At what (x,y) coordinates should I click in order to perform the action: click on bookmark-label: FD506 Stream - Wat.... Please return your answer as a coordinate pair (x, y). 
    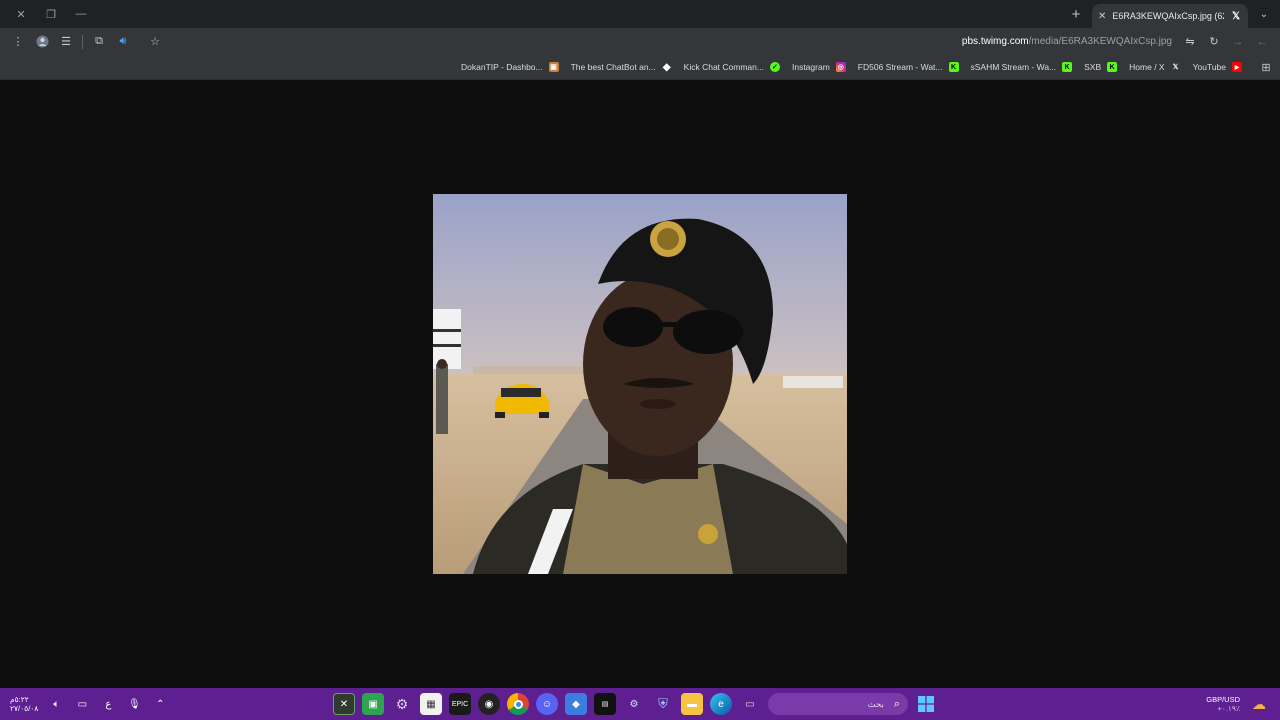
    Looking at the image, I should click on (900, 67).